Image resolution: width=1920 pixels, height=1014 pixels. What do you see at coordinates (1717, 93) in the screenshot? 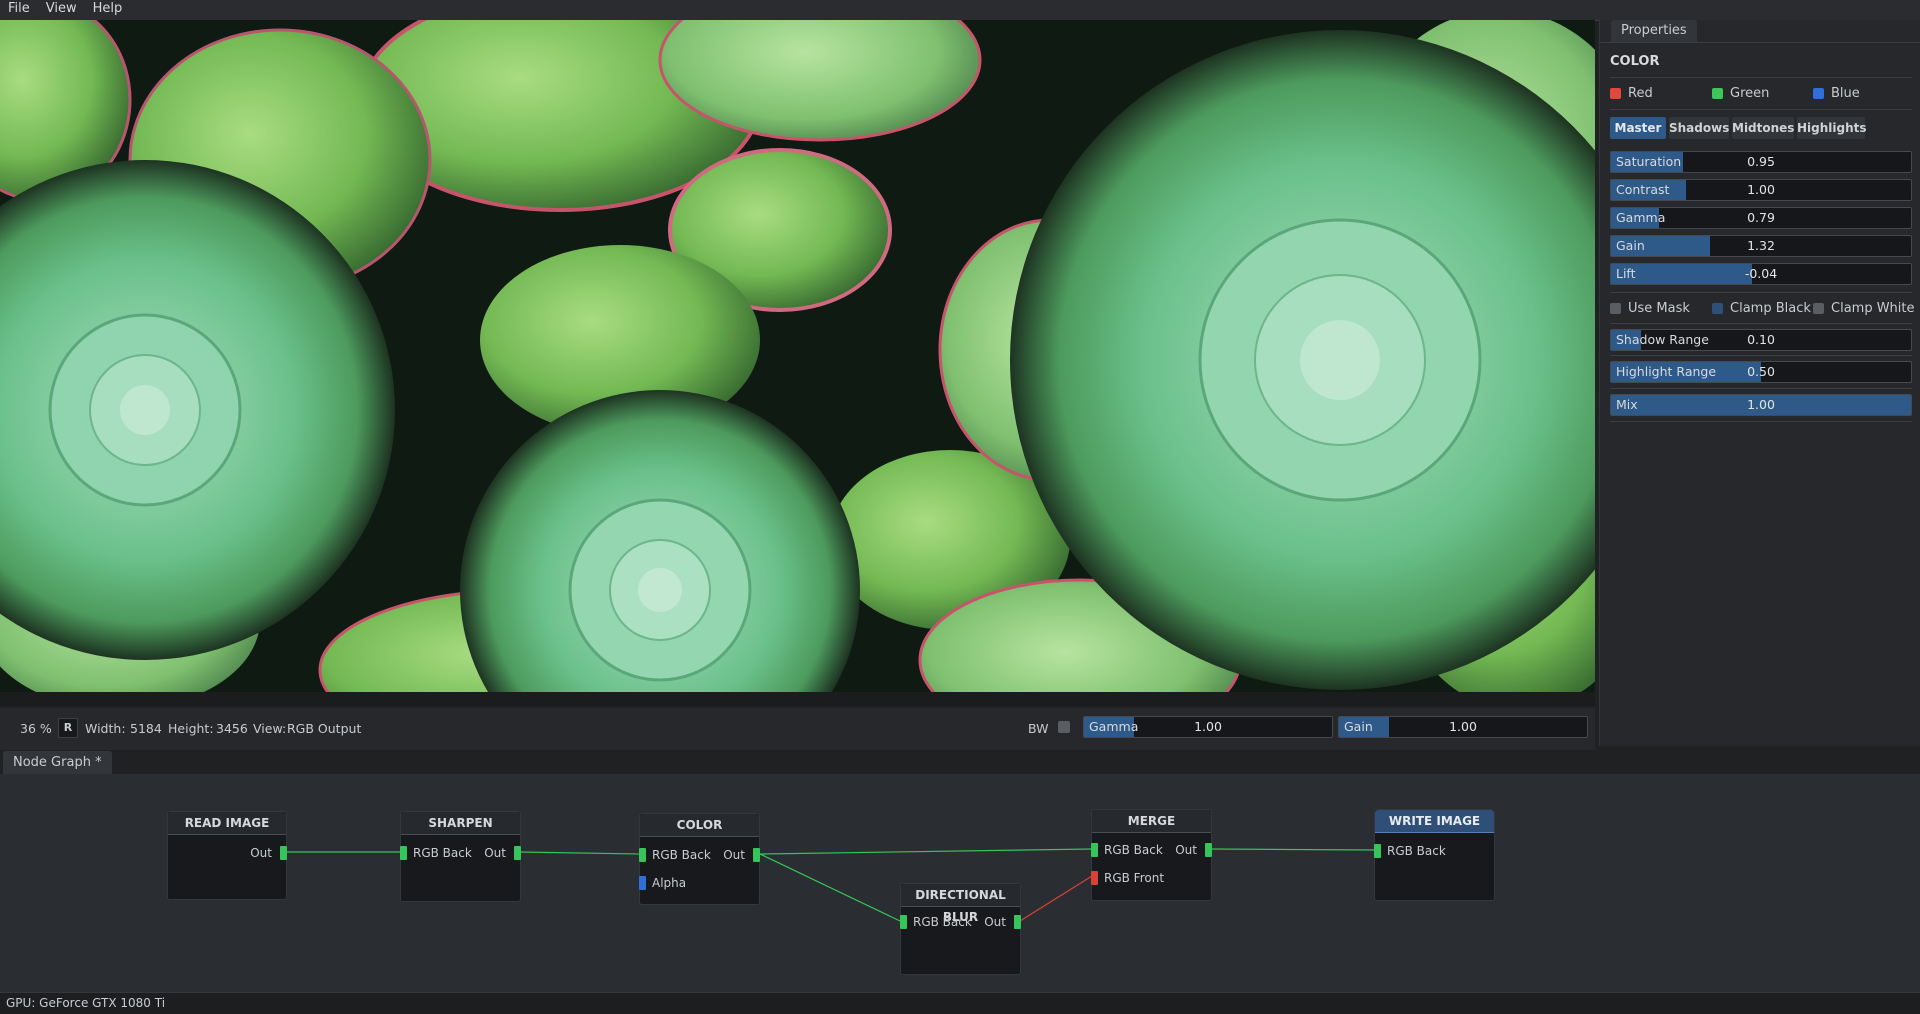
I see `green-channel-checkbox` at bounding box center [1717, 93].